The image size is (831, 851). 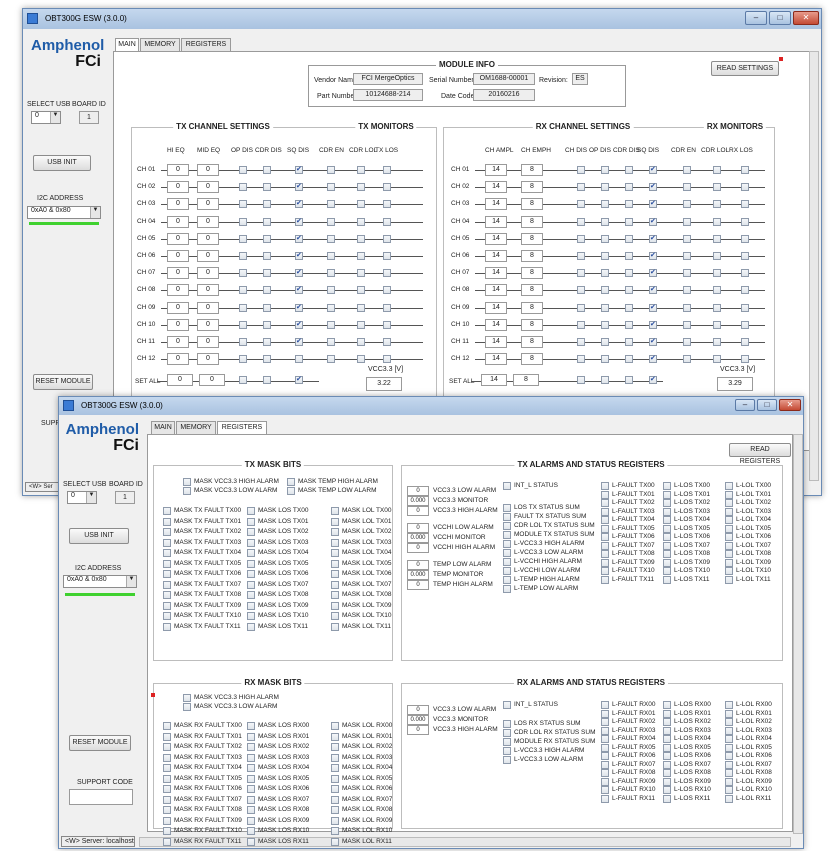 What do you see at coordinates (100, 743) in the screenshot?
I see `reset-module-button: RESET MODULE` at bounding box center [100, 743].